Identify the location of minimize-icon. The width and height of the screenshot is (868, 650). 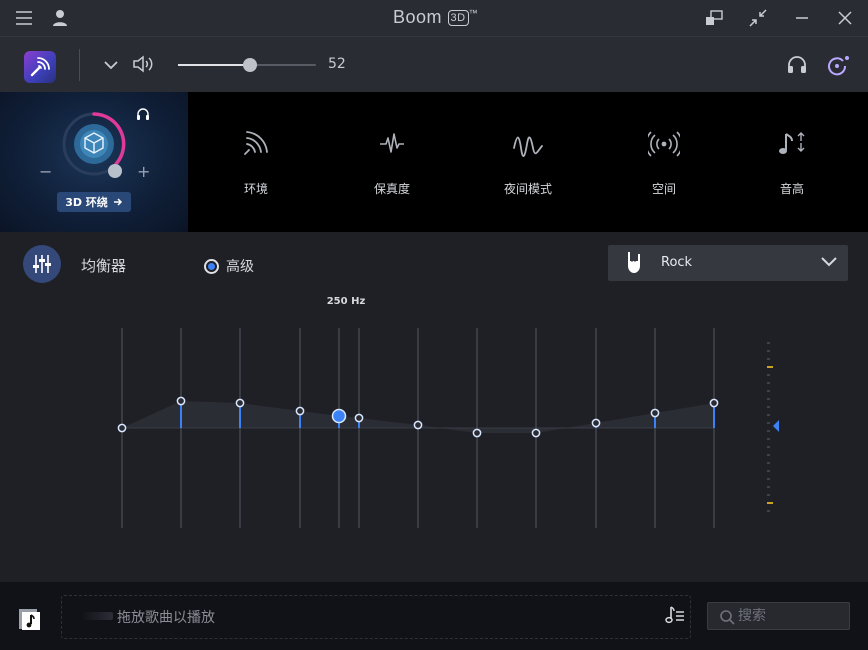
(802, 18).